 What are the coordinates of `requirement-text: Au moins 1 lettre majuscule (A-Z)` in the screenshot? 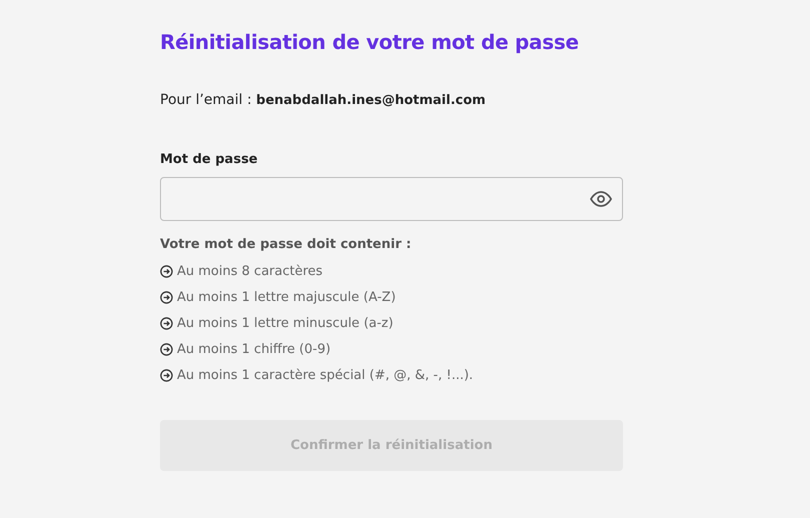 It's located at (286, 297).